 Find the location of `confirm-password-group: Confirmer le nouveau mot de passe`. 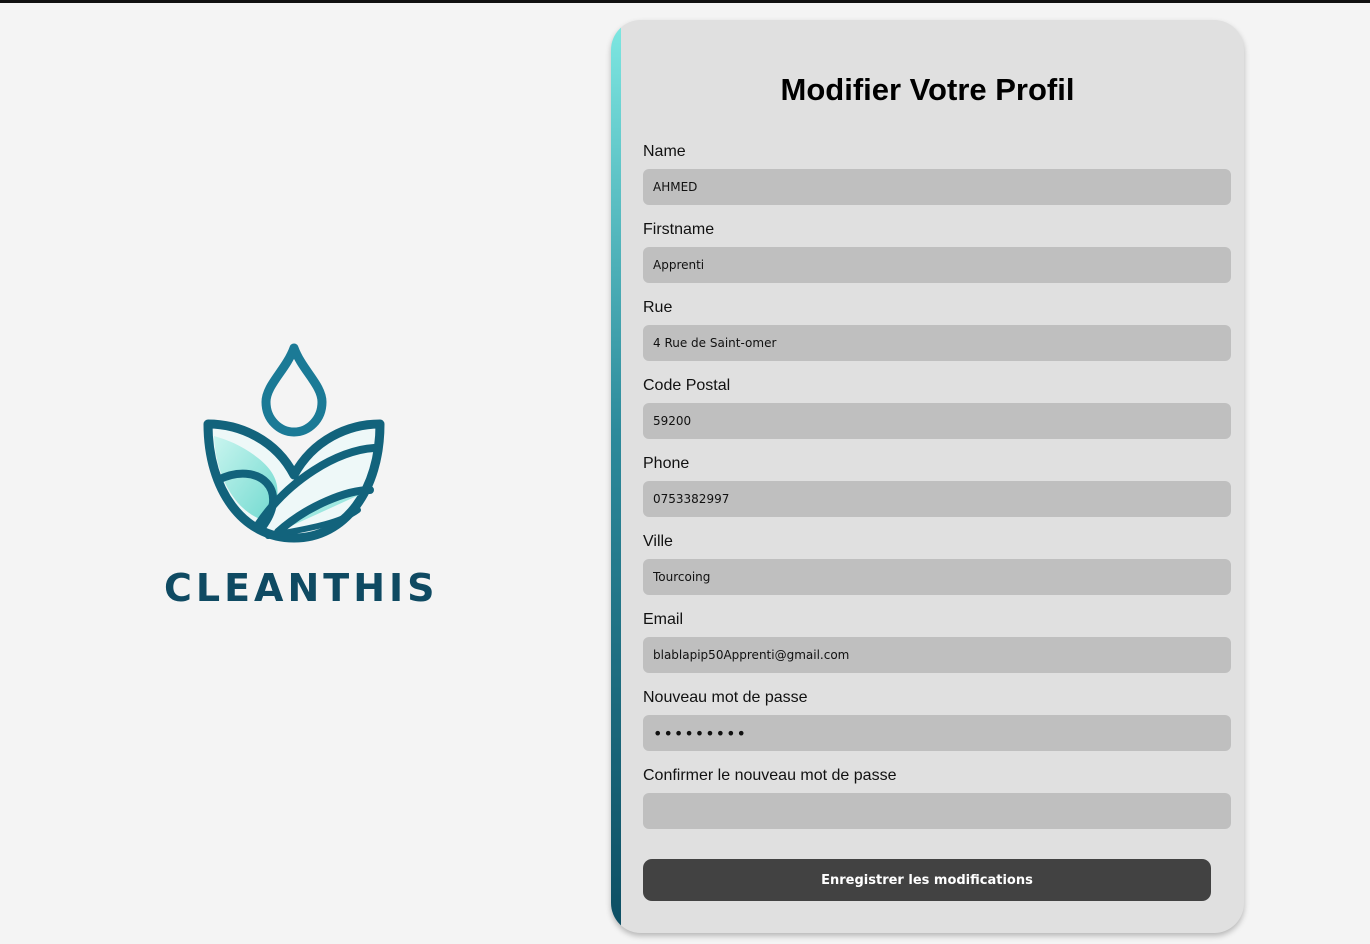

confirm-password-group: Confirmer le nouveau mot de passe is located at coordinates (937, 797).